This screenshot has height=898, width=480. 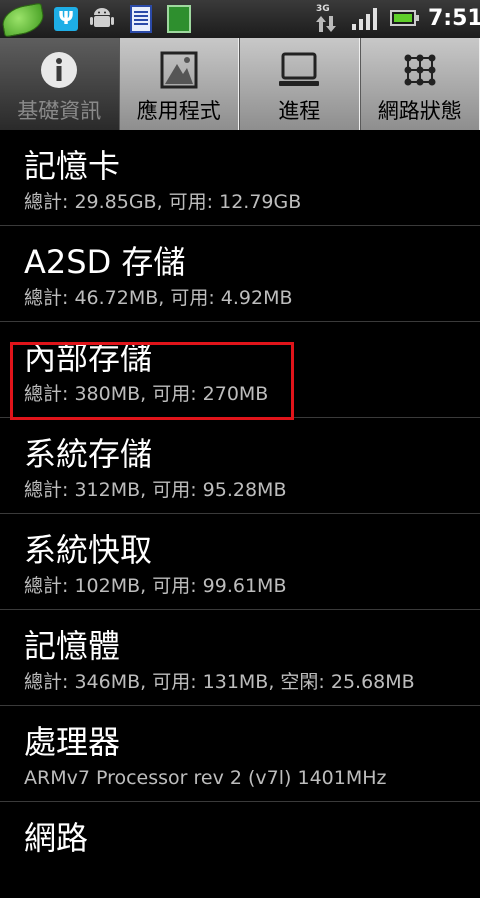 What do you see at coordinates (72, 166) in the screenshot?
I see `item-title: 記憶卡` at bounding box center [72, 166].